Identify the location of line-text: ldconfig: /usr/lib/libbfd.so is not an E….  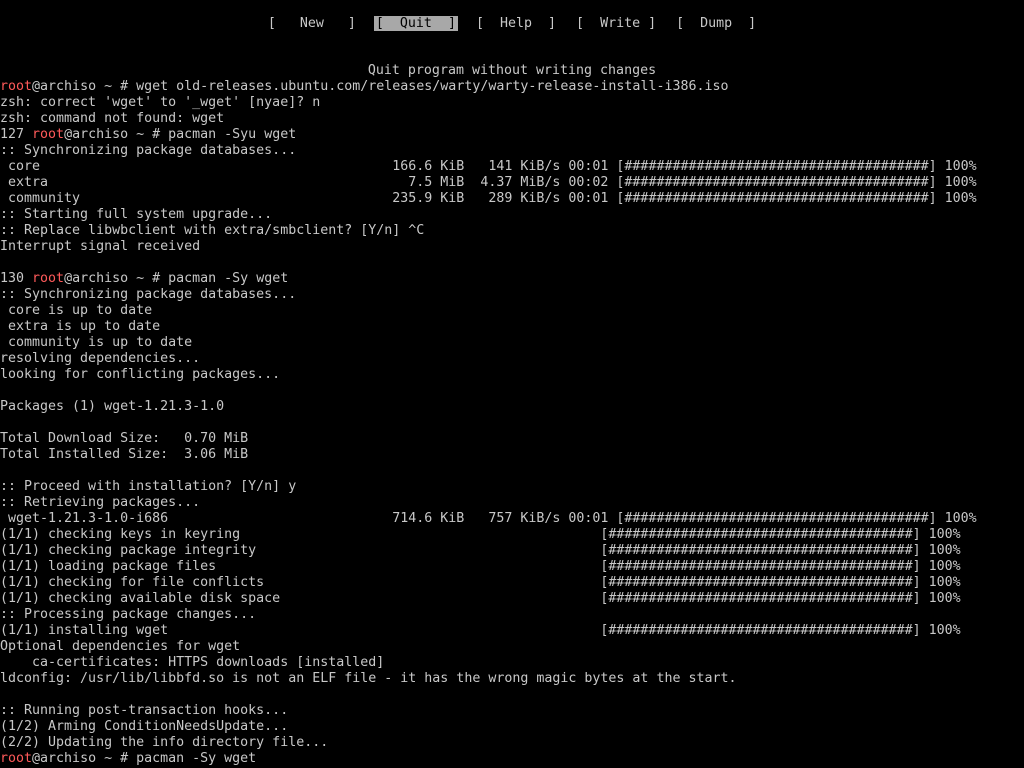
(368, 678).